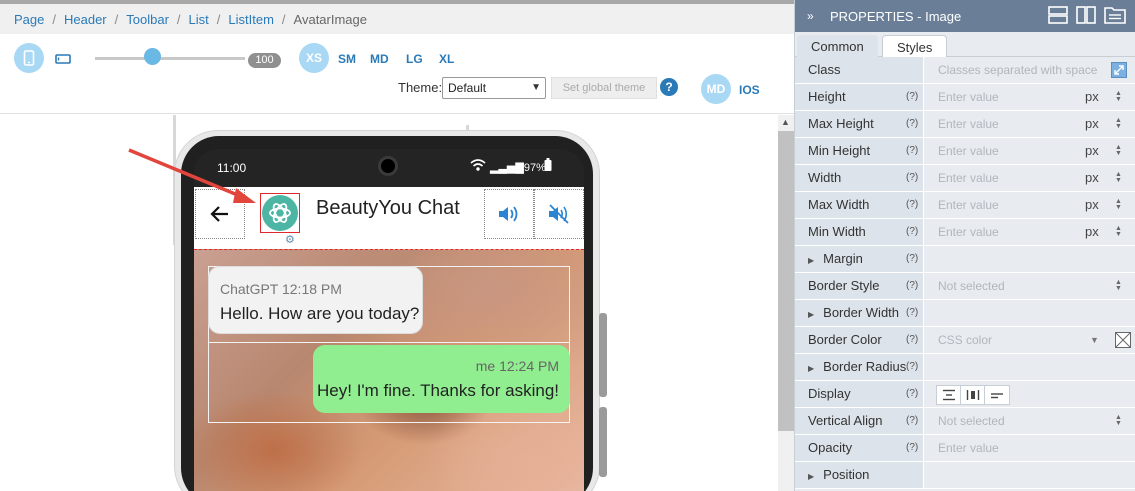  Describe the element at coordinates (314, 58) in the screenshot. I see `breakpoint-xs-button: XS` at that location.